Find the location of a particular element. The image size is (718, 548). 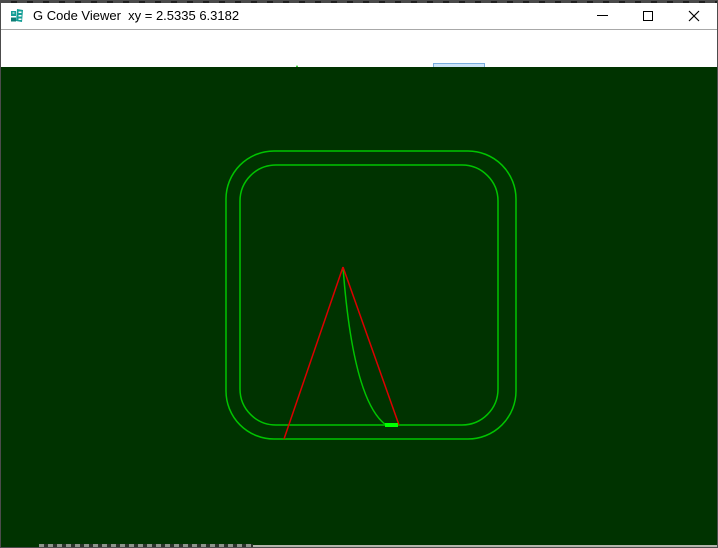

window-title: G Code Viewer xy = 2.5335 6.3182 is located at coordinates (136, 15).